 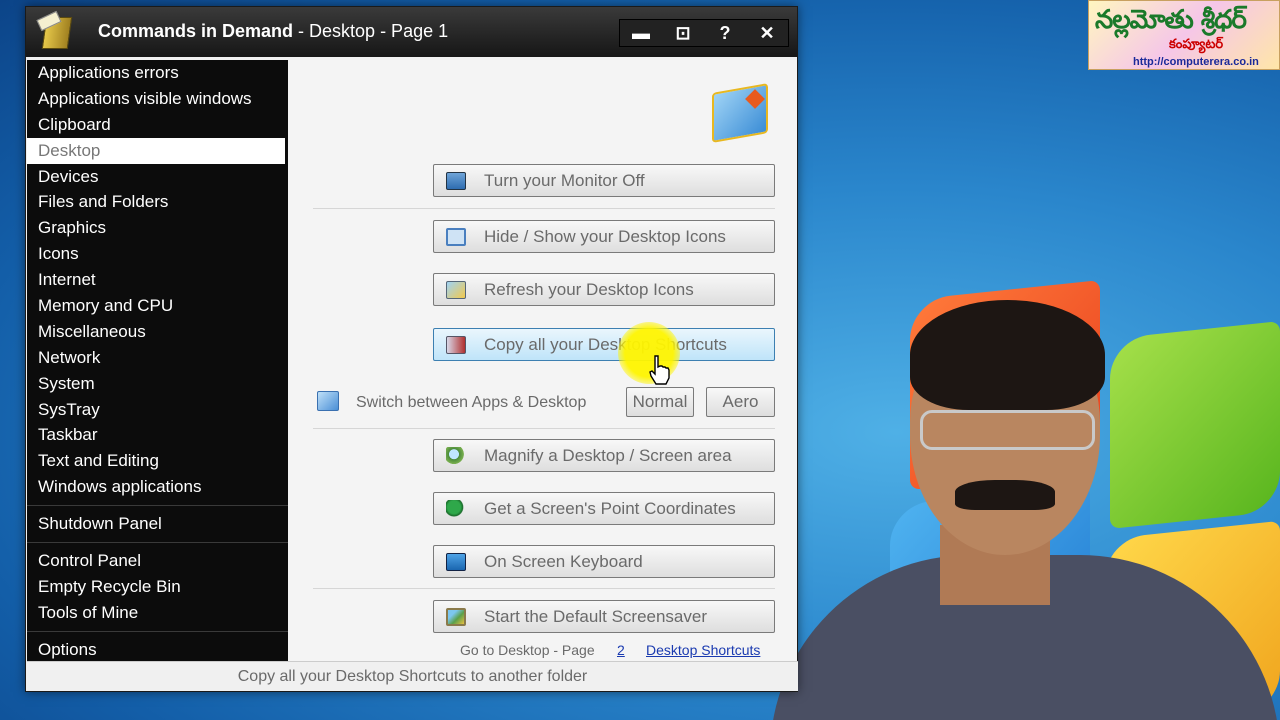 What do you see at coordinates (471, 402) in the screenshot?
I see `switch-apps-desktop-label: Switch between Apps & Desktop` at bounding box center [471, 402].